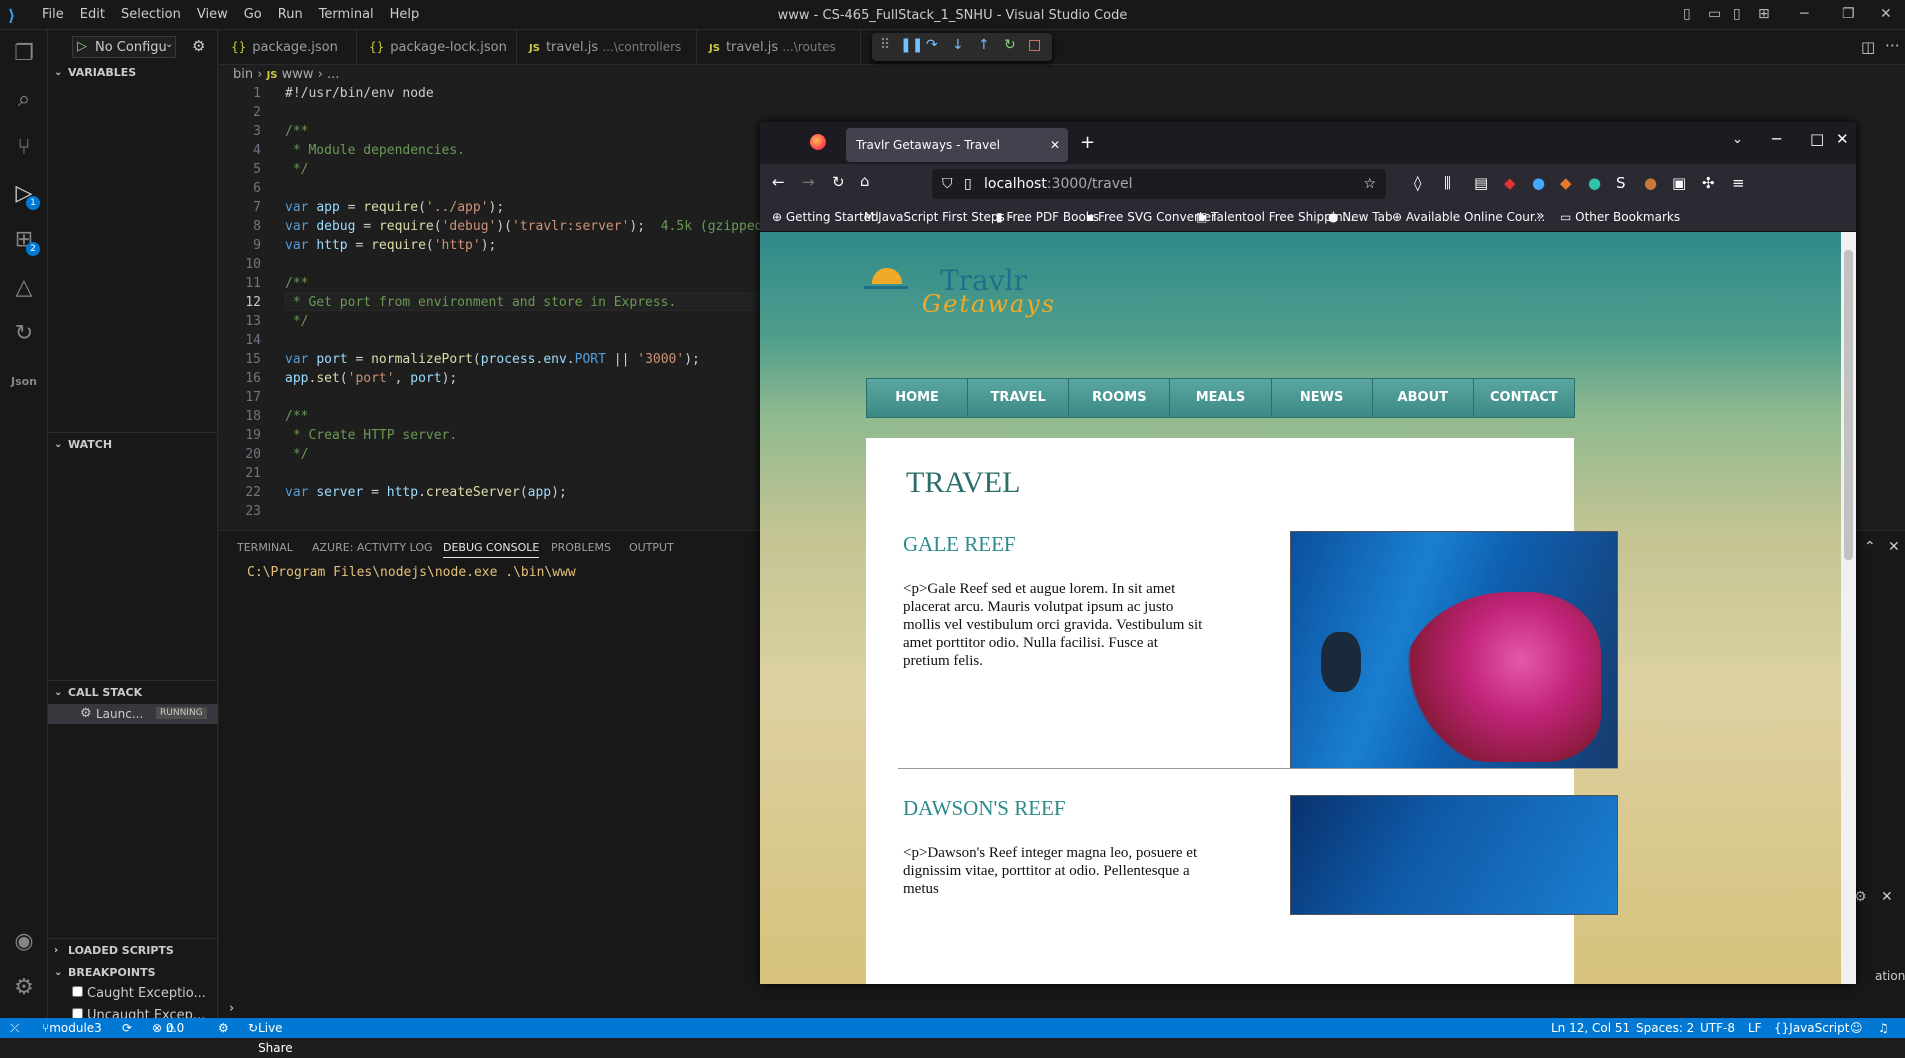 Image resolution: width=1905 pixels, height=1058 pixels. What do you see at coordinates (1737, 139) in the screenshot?
I see `list-tabs-icon: ⌄` at bounding box center [1737, 139].